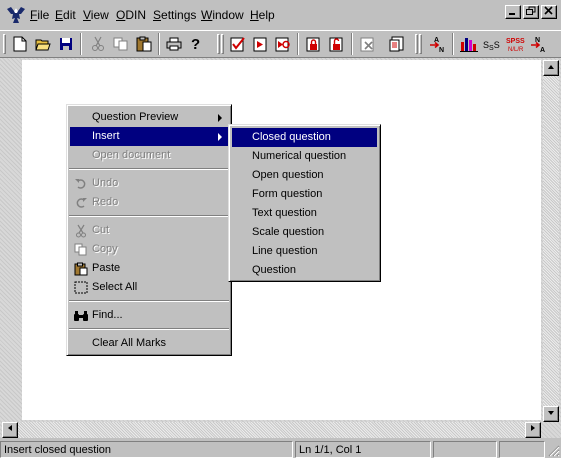 Image resolution: width=561 pixels, height=458 pixels. What do you see at coordinates (513, 12) in the screenshot?
I see `minimize-button` at bounding box center [513, 12].